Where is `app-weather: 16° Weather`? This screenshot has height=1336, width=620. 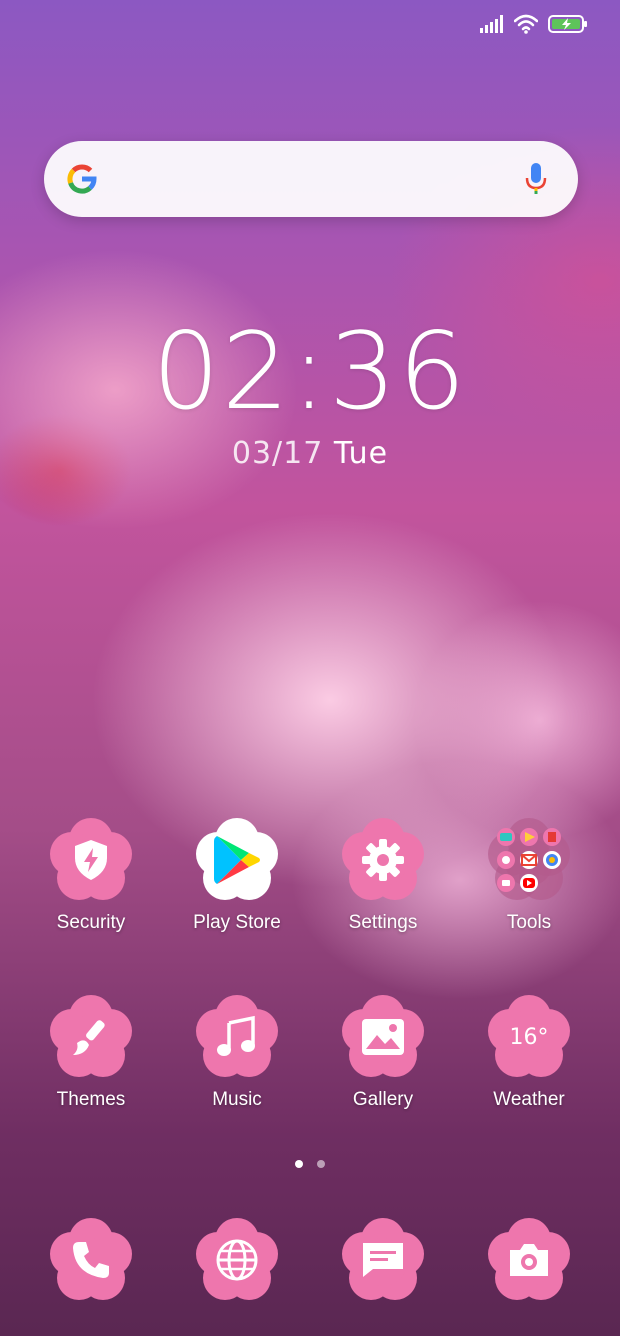
app-weather: 16° Weather is located at coordinates (529, 1050).